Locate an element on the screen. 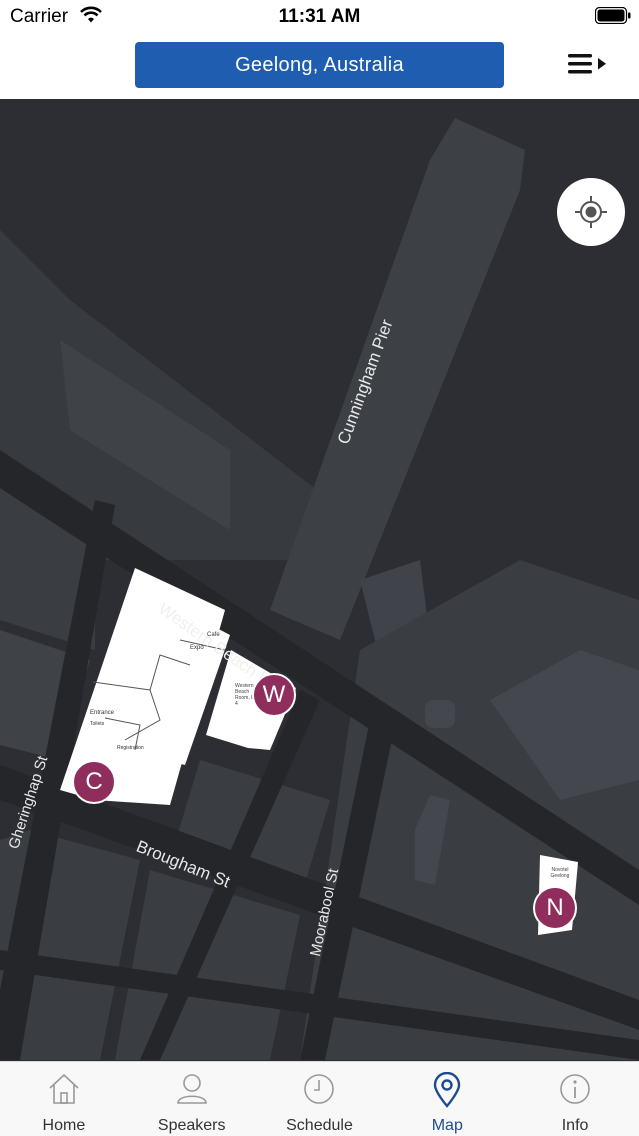  crosshair-icon is located at coordinates (591, 212).